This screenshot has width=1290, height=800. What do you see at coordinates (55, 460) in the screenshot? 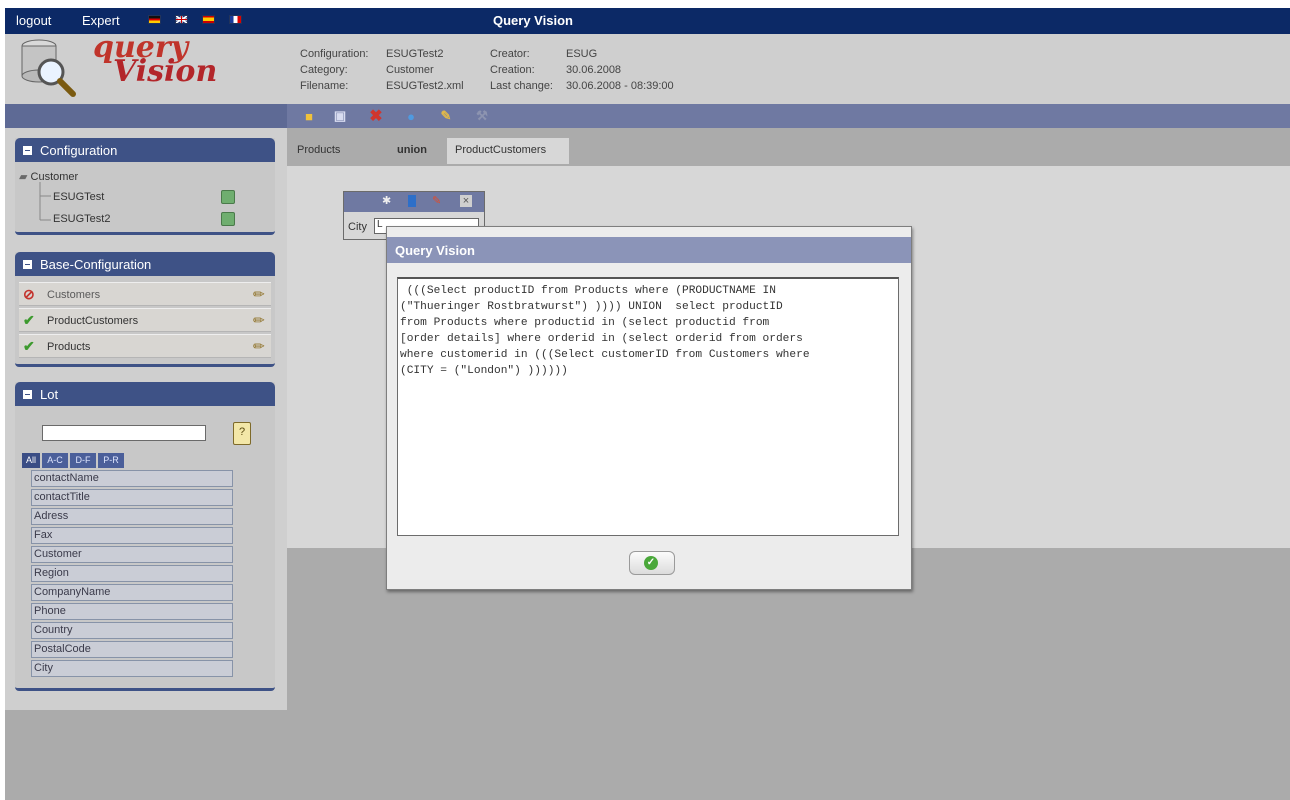
I see `filter-a-c: A-C` at bounding box center [55, 460].